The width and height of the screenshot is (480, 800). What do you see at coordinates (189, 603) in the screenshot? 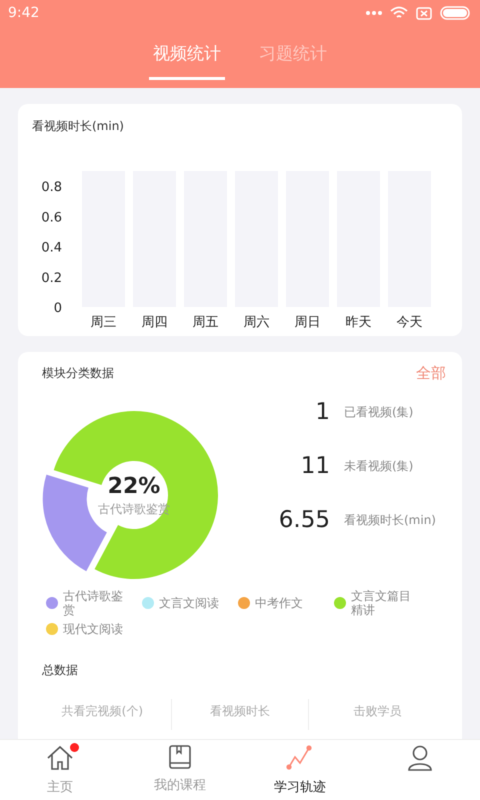
I see `legend-label: 文言文阅读` at bounding box center [189, 603].